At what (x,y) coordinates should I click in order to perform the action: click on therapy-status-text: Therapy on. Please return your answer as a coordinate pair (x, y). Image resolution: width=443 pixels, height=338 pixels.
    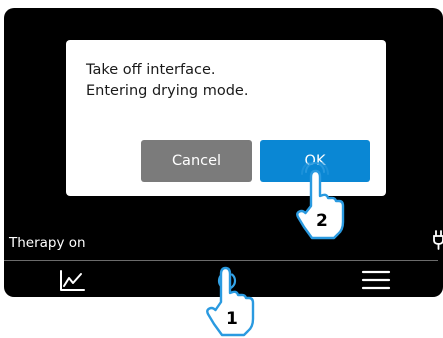
    Looking at the image, I should click on (47, 243).